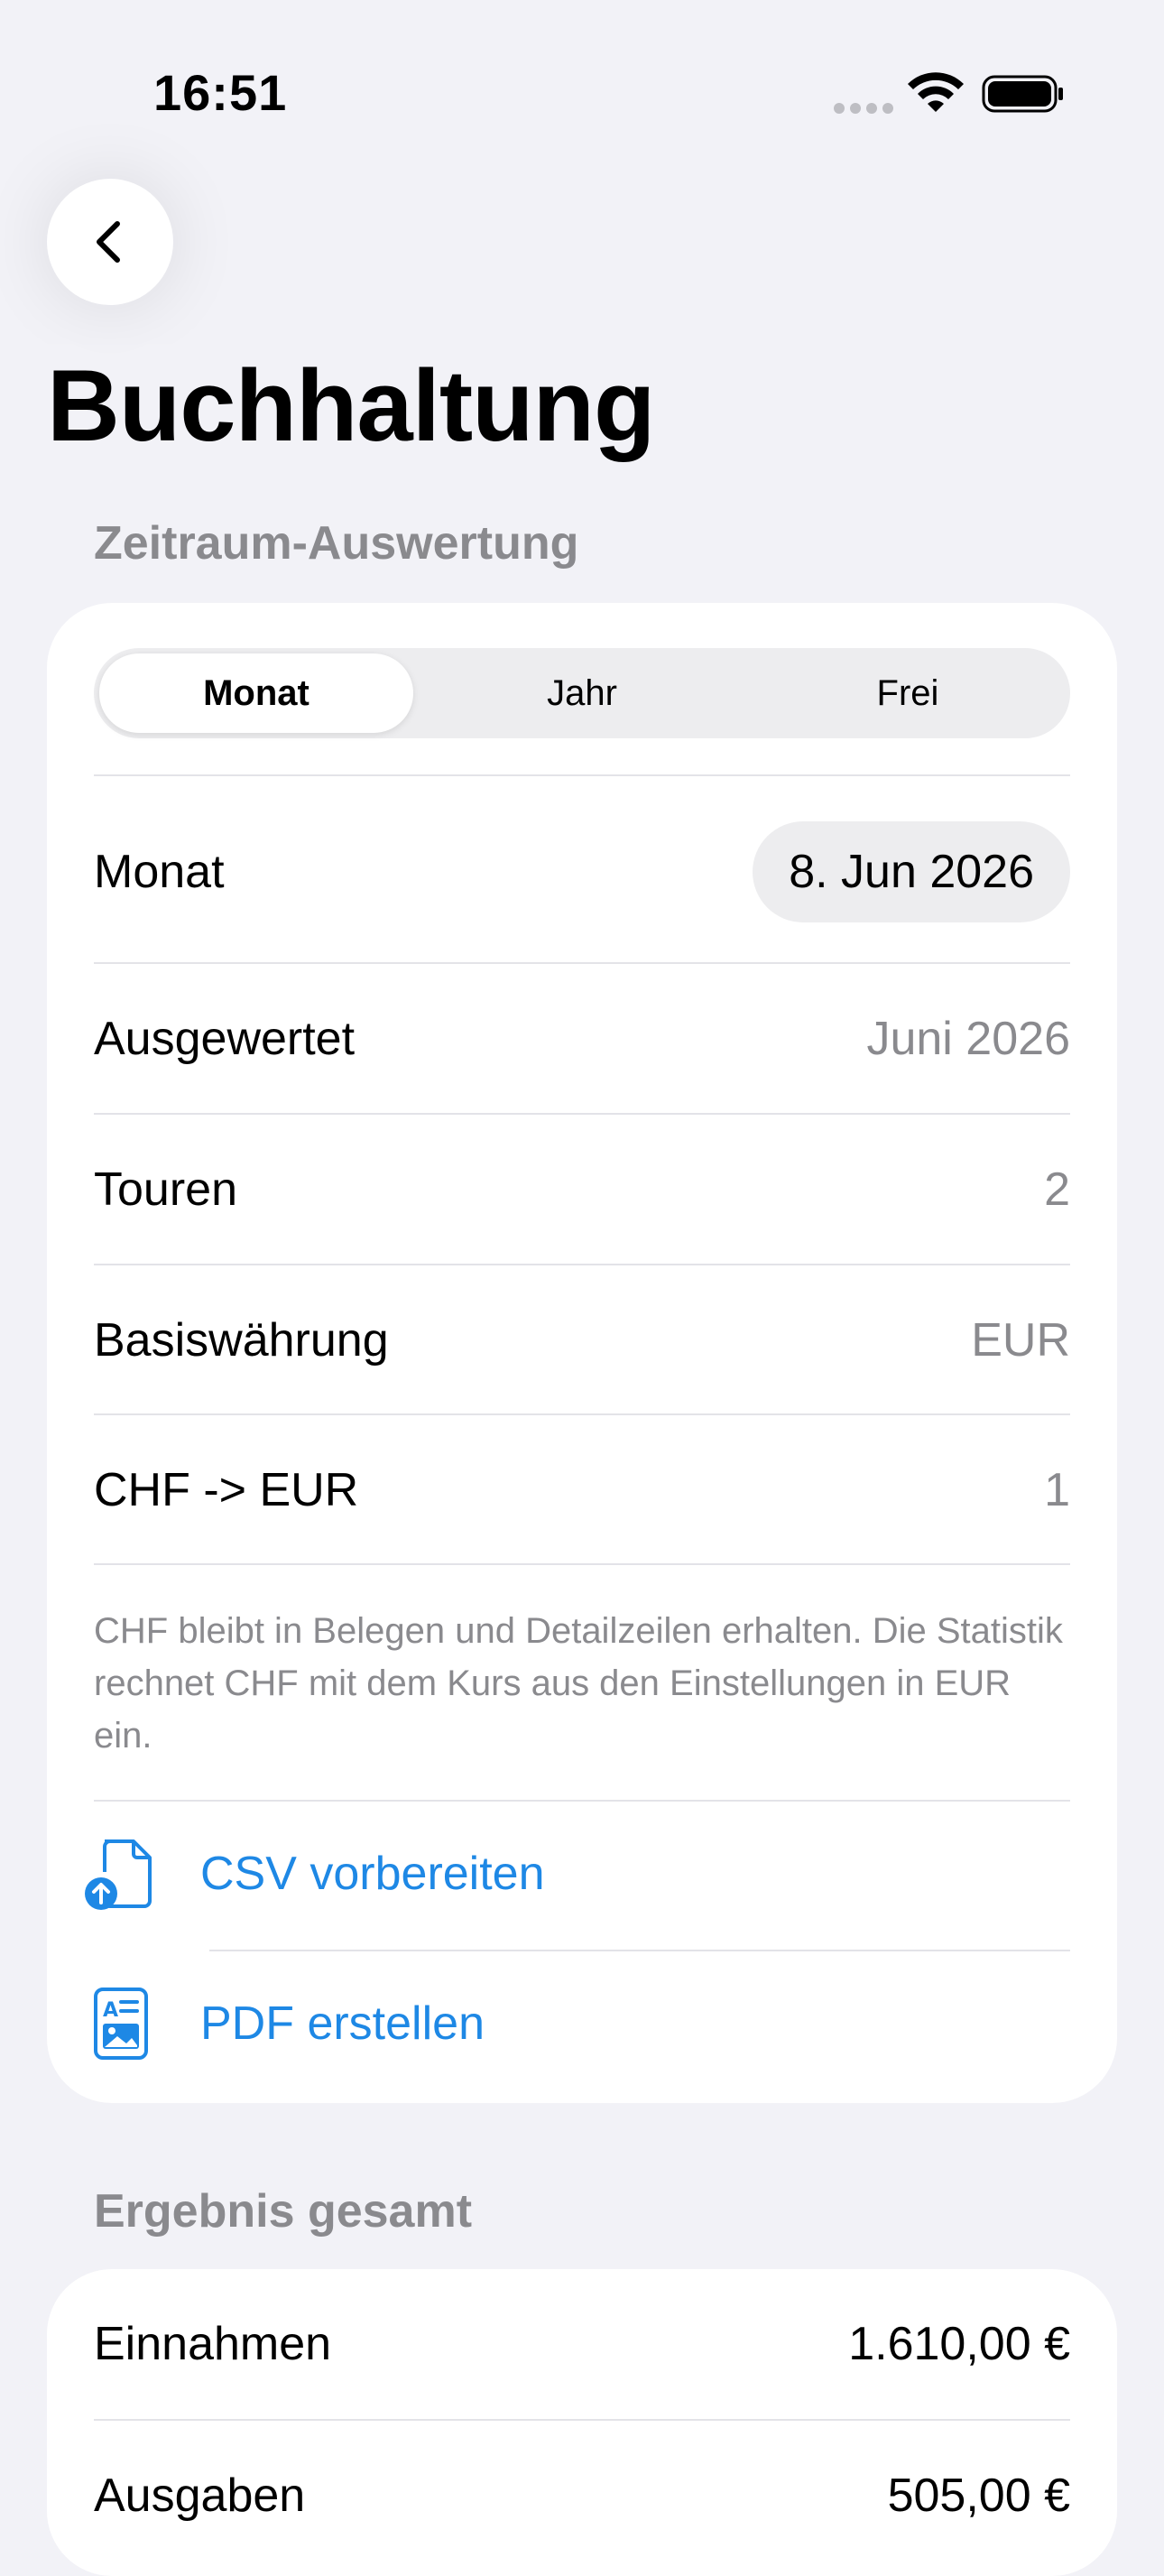 The width and height of the screenshot is (1164, 2576). What do you see at coordinates (979, 2495) in the screenshot?
I see `expenses-value: 505,00 €` at bounding box center [979, 2495].